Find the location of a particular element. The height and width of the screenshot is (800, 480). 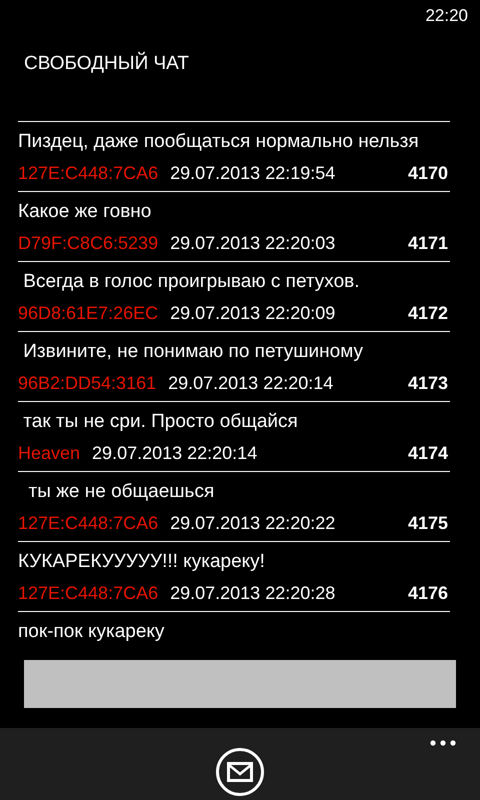

message-text: Пиздец, даже пообщаться нормально нельзя is located at coordinates (218, 142).